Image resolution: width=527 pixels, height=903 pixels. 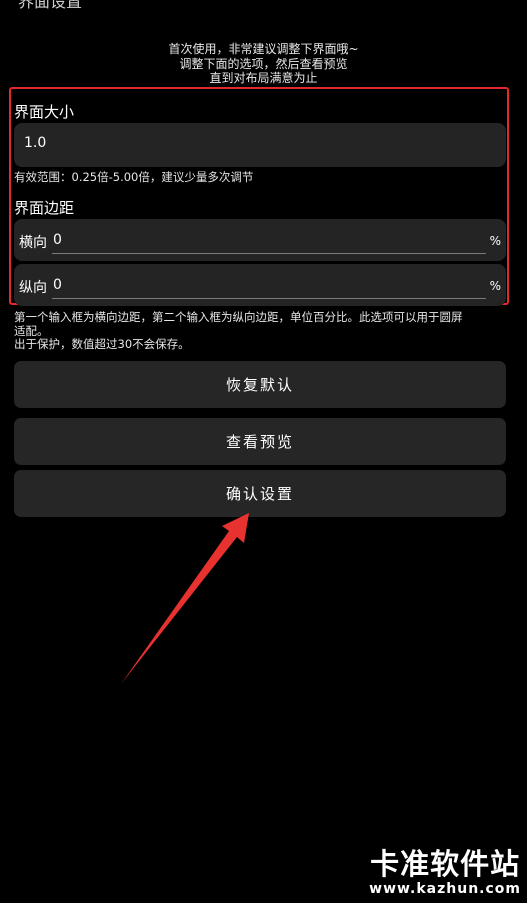 What do you see at coordinates (445, 864) in the screenshot?
I see `watermark-title: 卡准软件站` at bounding box center [445, 864].